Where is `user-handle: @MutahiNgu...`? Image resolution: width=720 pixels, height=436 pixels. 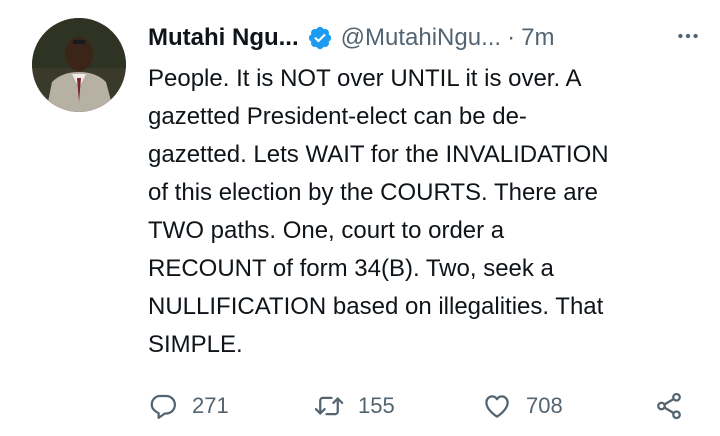
user-handle: @MutahiNgu... is located at coordinates (421, 38).